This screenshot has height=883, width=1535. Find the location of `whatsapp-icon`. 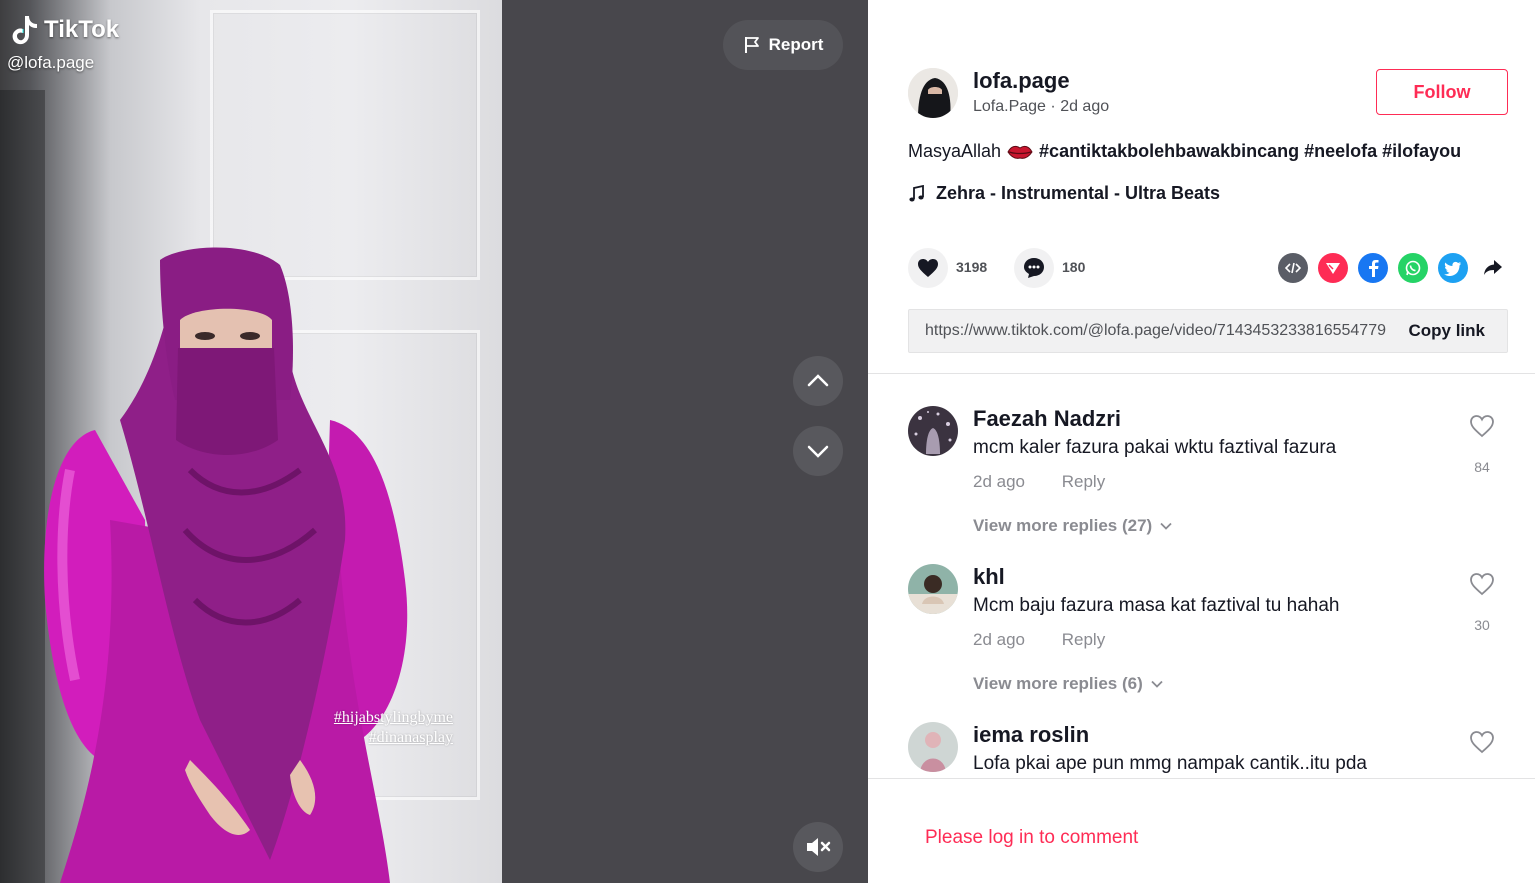

whatsapp-icon is located at coordinates (1413, 268).